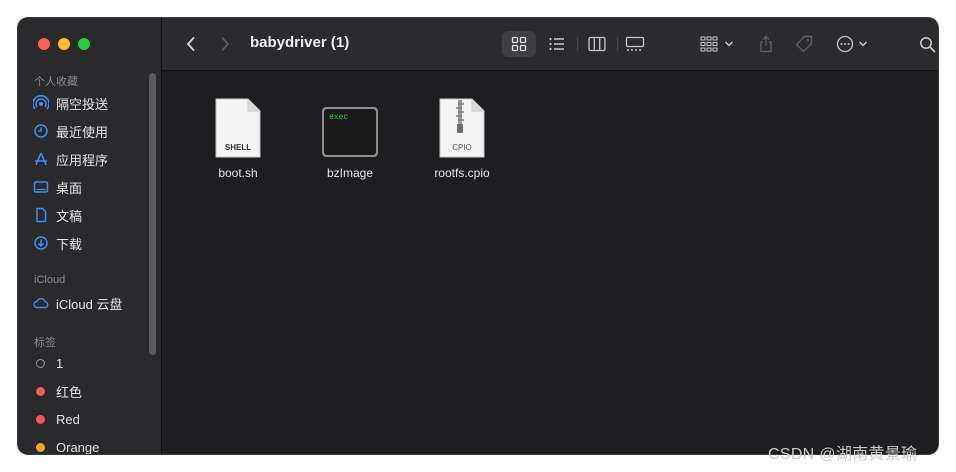  Describe the element at coordinates (300, 42) in the screenshot. I see `window-title: babydriver (1)` at that location.